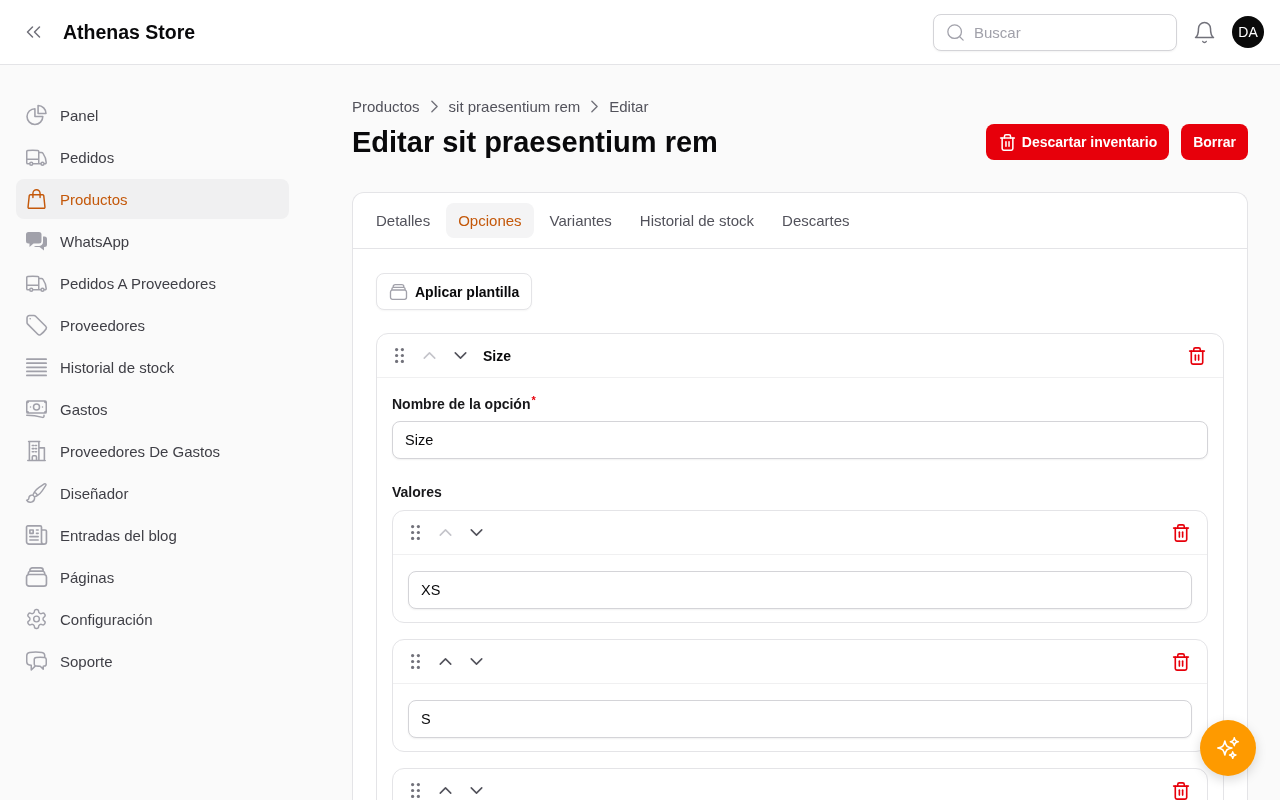 The image size is (1280, 800). Describe the element at coordinates (36, 535) in the screenshot. I see `newspaper-icon` at that location.